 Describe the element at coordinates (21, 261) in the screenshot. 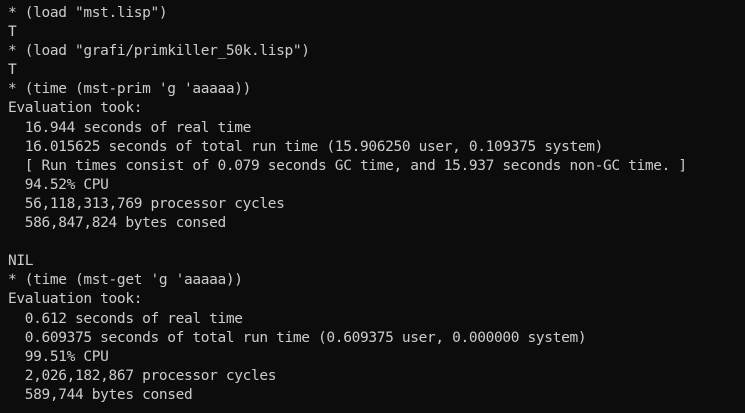

I see `result-line: NIL` at that location.